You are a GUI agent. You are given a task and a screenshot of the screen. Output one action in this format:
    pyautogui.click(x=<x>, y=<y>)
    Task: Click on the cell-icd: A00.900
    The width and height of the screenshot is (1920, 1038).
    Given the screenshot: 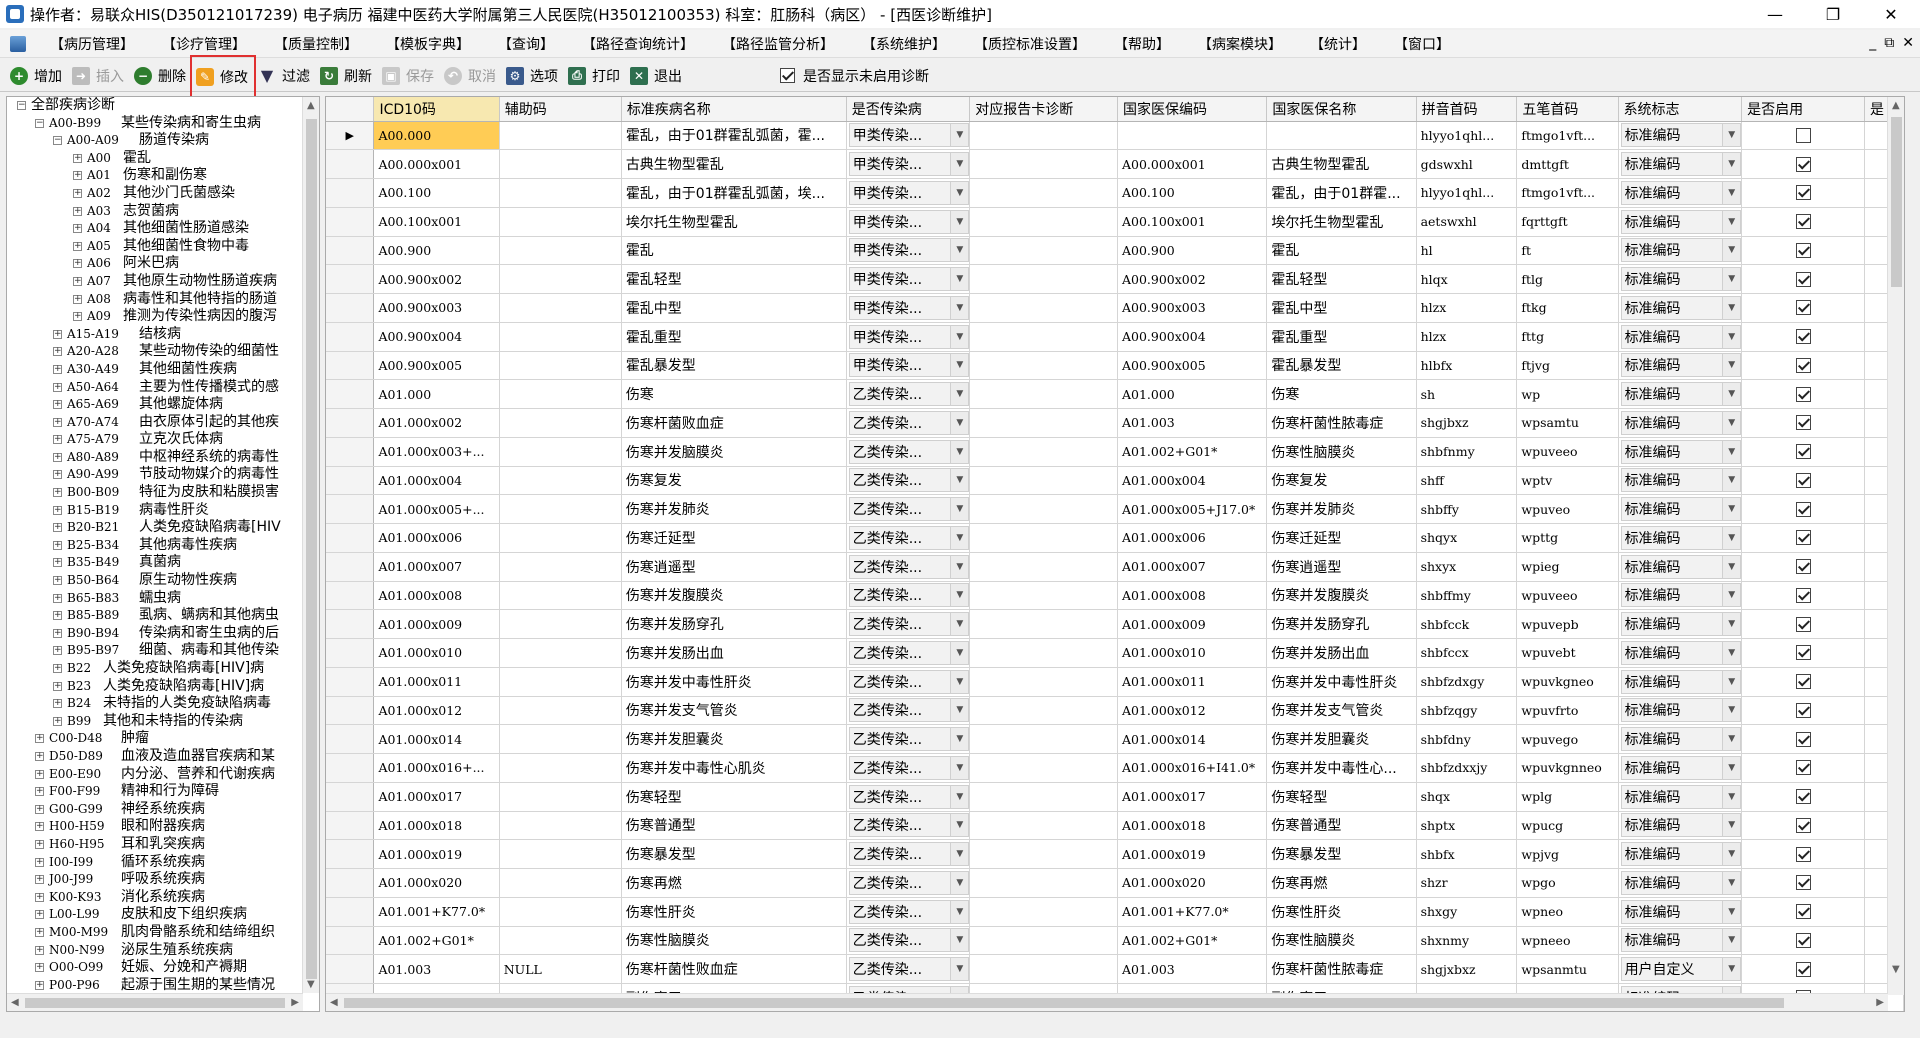 What is the action you would take?
    pyautogui.click(x=436, y=251)
    